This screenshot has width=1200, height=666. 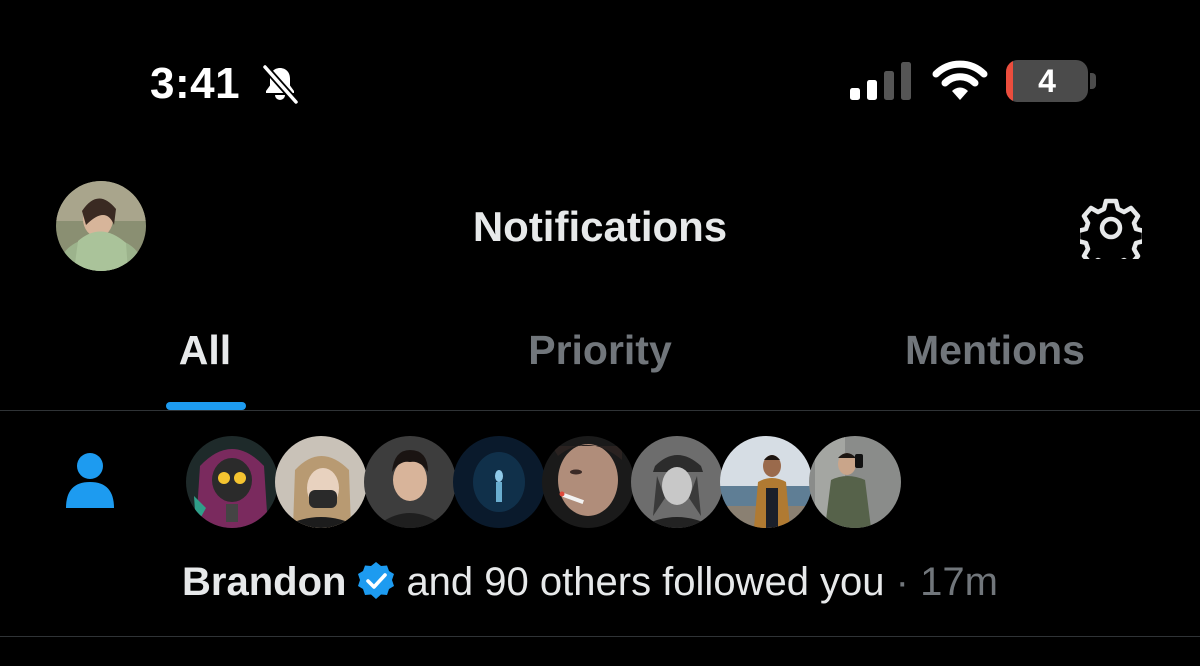 I want to click on wifi-icon, so click(x=960, y=80).